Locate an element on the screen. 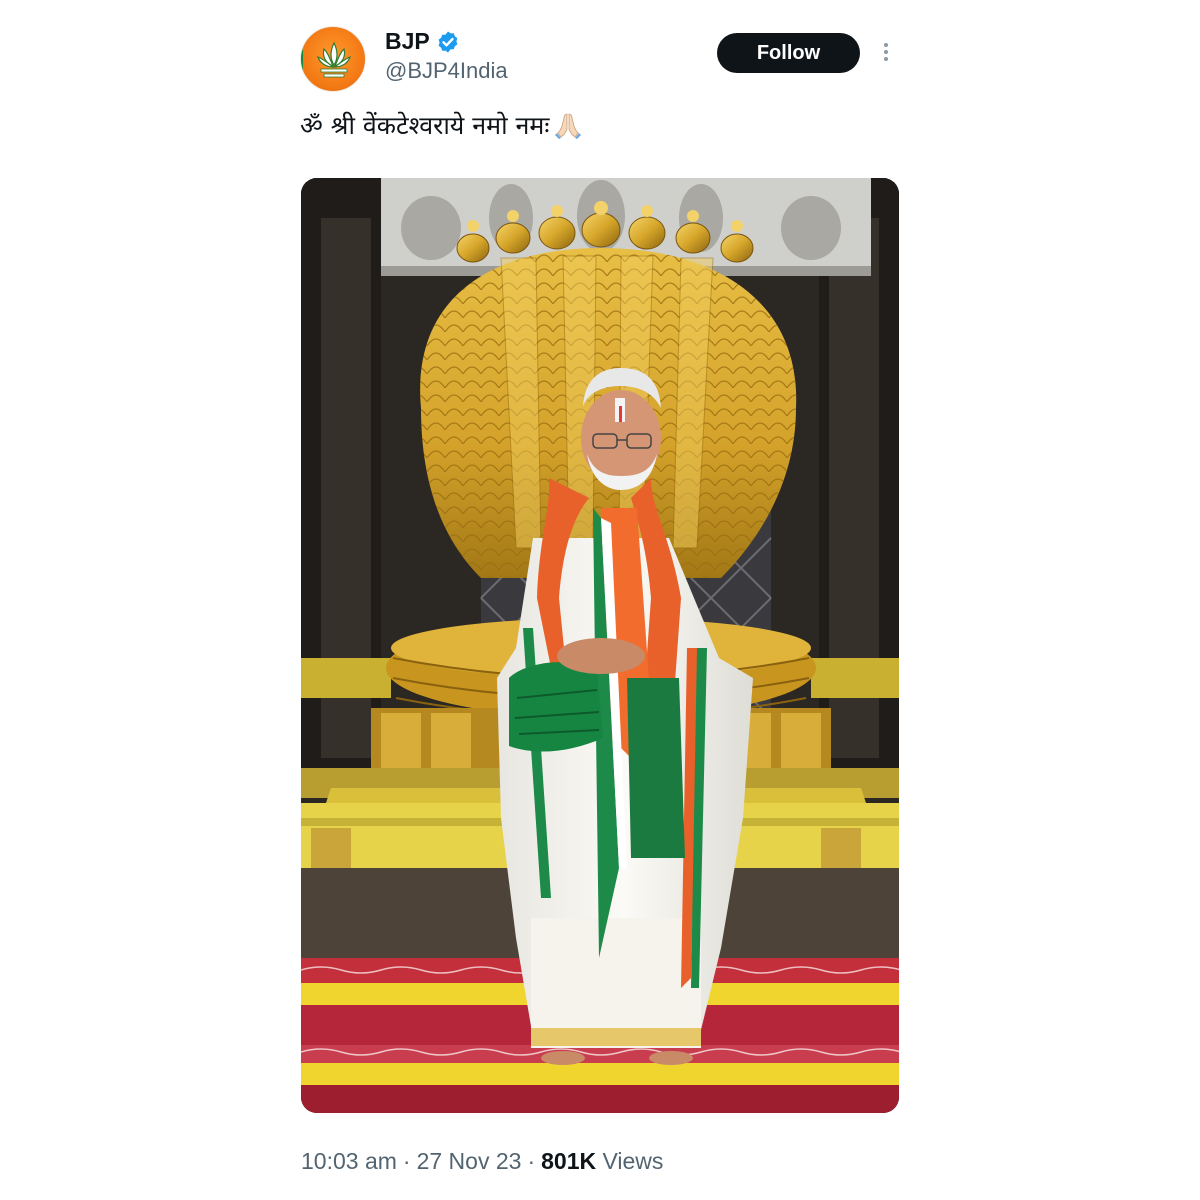 The image size is (1200, 1200). author-name-row: BJP is located at coordinates (422, 41).